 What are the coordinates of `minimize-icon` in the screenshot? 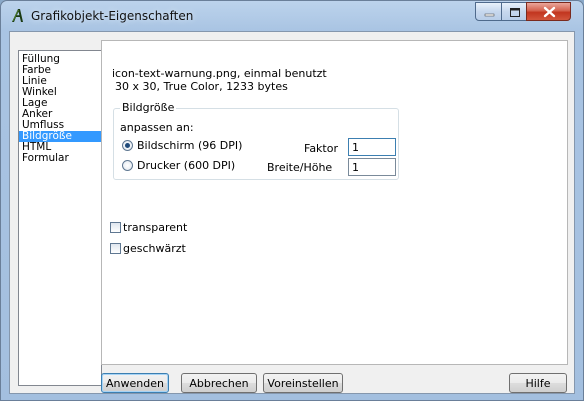 It's located at (489, 15).